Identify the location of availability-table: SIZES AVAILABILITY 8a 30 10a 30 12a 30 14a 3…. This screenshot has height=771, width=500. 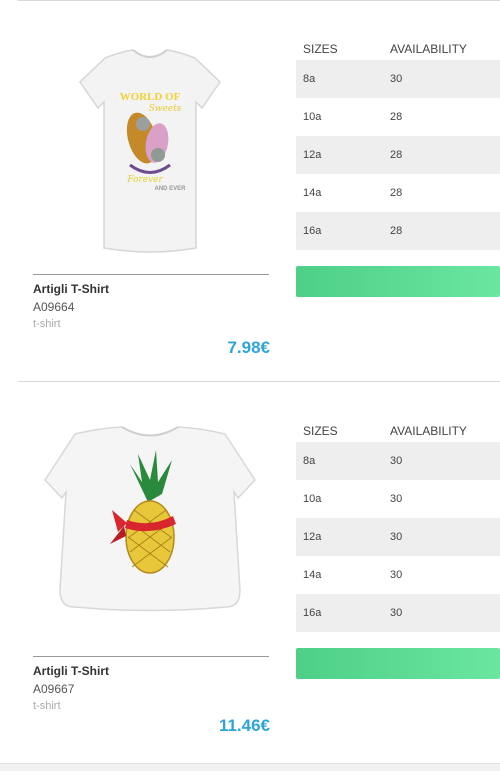
(398, 526).